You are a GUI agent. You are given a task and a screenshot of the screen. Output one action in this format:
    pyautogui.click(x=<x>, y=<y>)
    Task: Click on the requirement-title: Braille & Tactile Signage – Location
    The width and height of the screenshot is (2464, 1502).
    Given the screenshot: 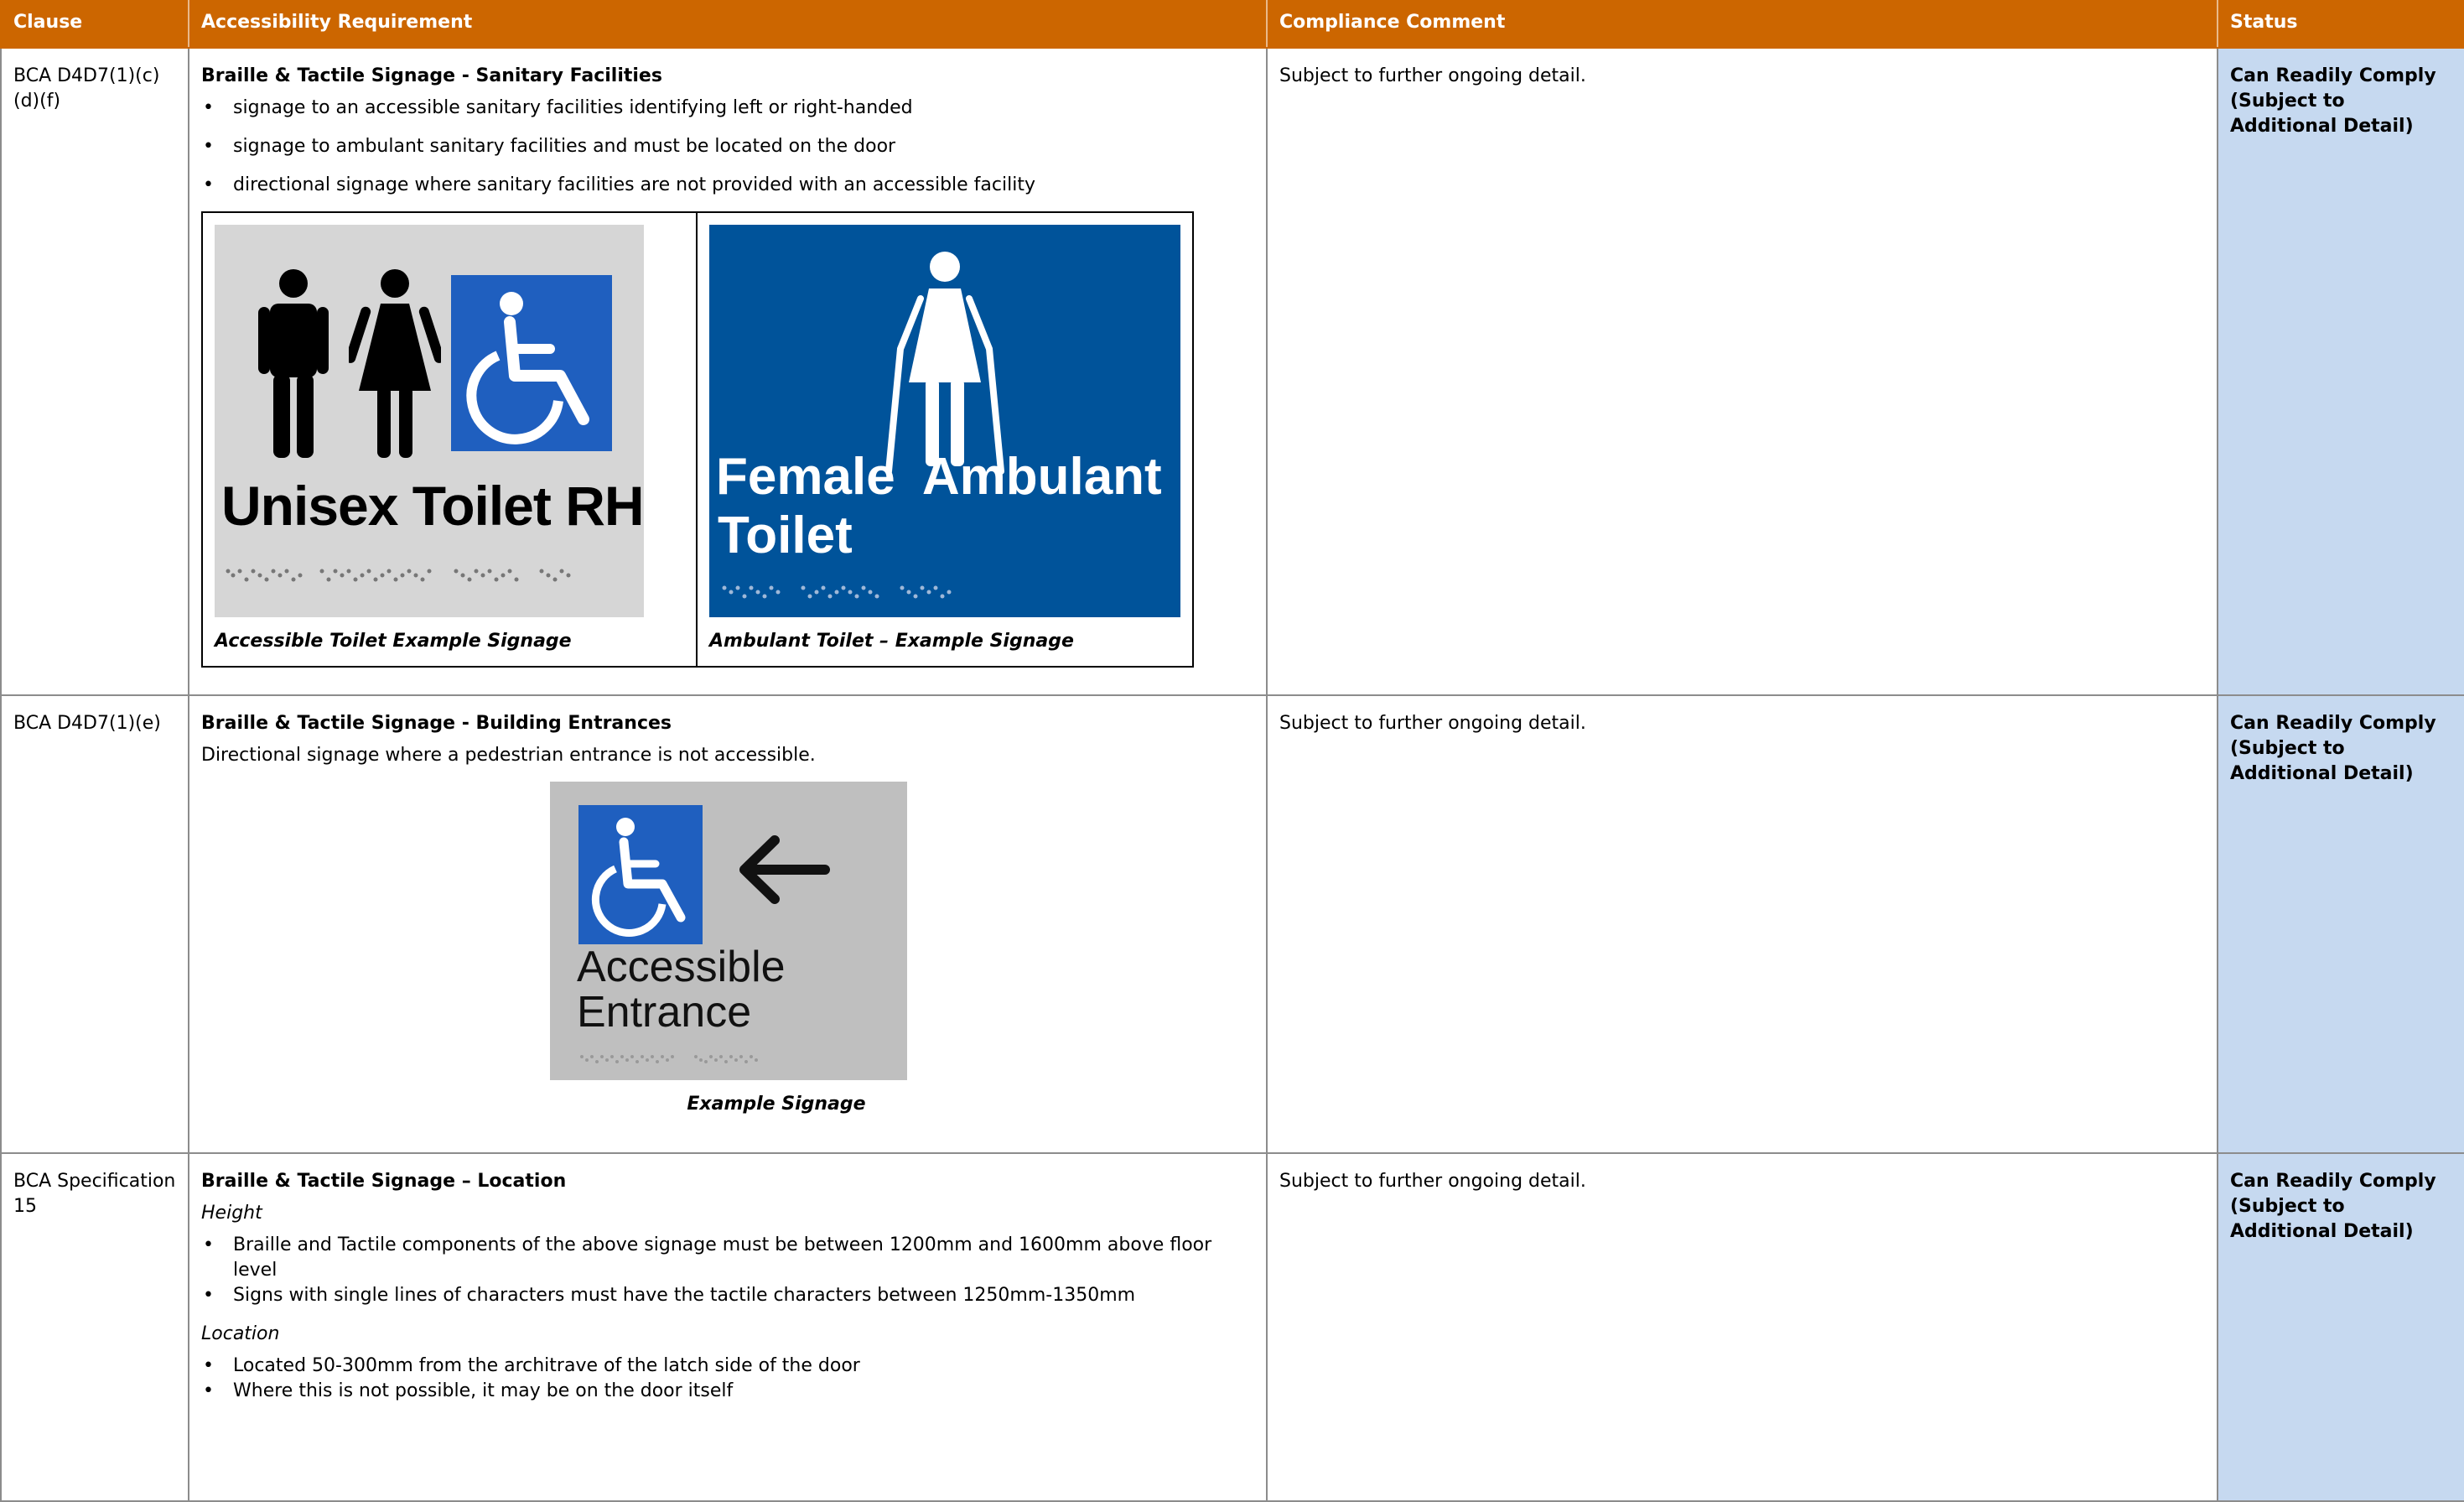 What is the action you would take?
    pyautogui.click(x=384, y=1181)
    